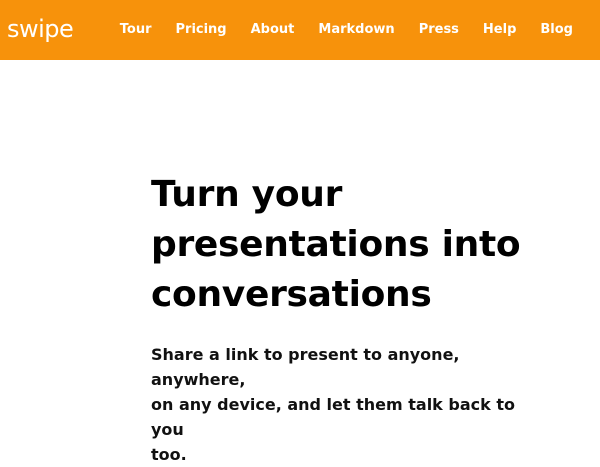 This screenshot has width=600, height=467. I want to click on nav-link-tour: Tour, so click(136, 30).